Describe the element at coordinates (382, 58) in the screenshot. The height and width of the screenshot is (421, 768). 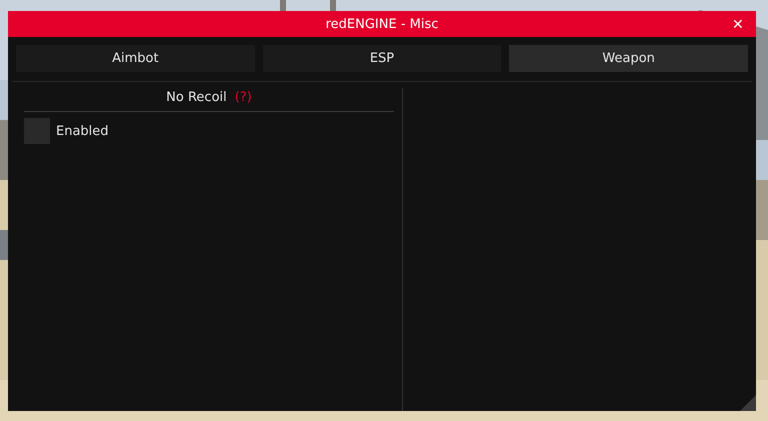
I see `tab: ESP` at that location.